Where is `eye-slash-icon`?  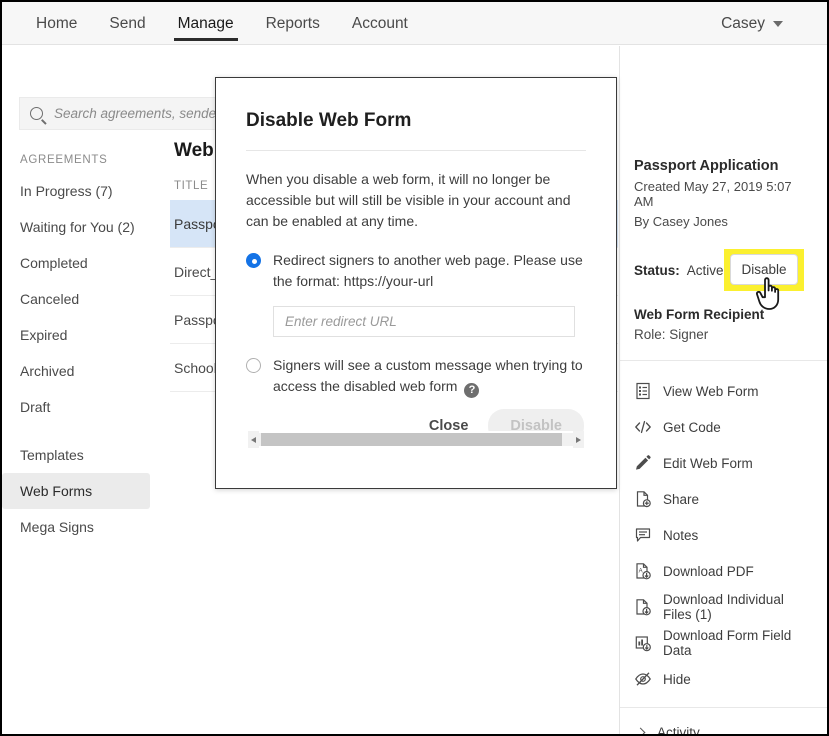
eye-slash-icon is located at coordinates (643, 679).